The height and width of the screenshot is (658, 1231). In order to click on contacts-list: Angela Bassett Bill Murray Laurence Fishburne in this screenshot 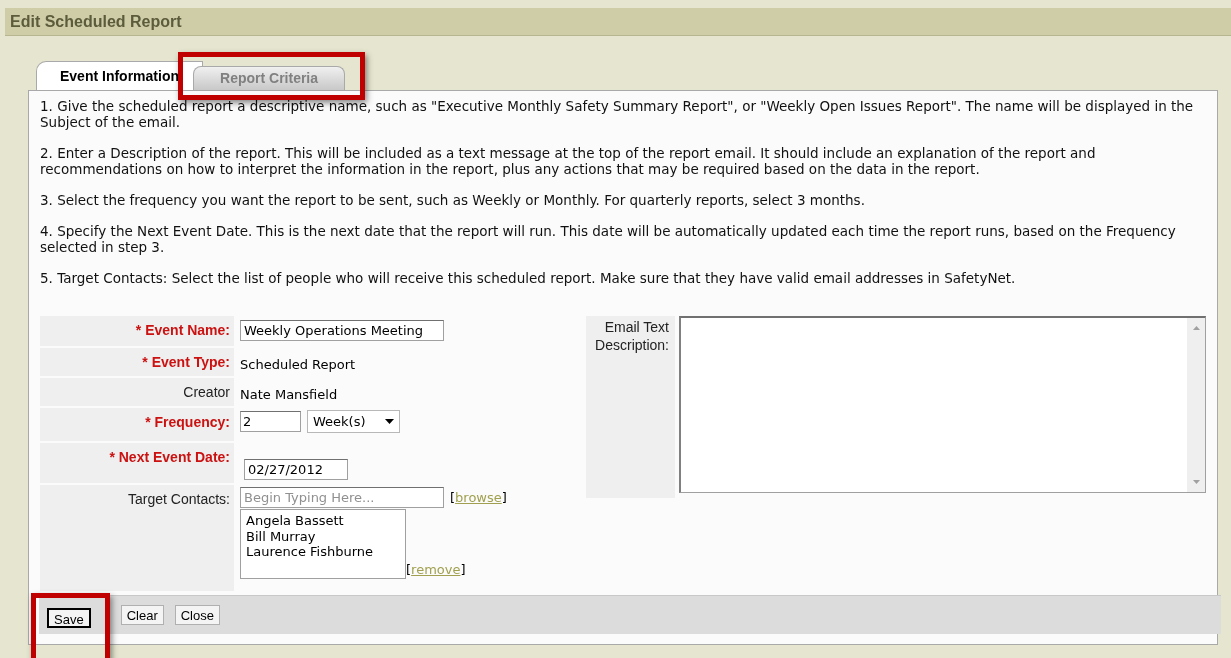, I will do `click(323, 544)`.